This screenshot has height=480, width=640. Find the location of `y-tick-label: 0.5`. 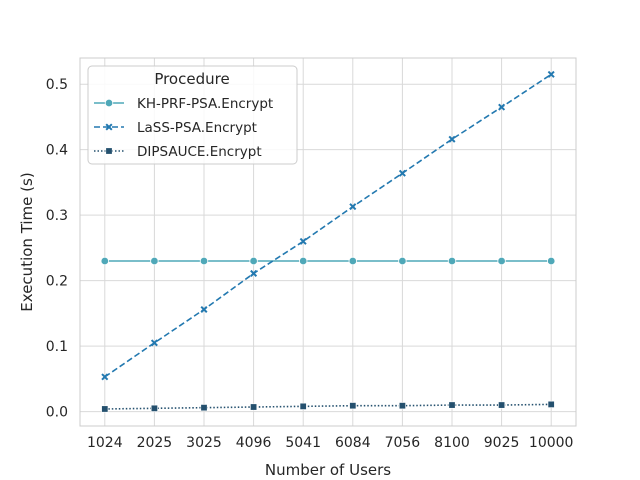

y-tick-label: 0.5 is located at coordinates (57, 85).